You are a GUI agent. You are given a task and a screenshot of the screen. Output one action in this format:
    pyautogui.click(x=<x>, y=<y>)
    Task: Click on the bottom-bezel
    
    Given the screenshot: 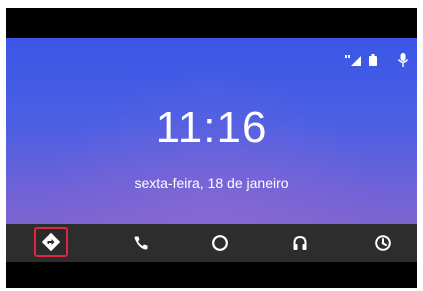 What is the action you would take?
    pyautogui.click(x=211, y=275)
    